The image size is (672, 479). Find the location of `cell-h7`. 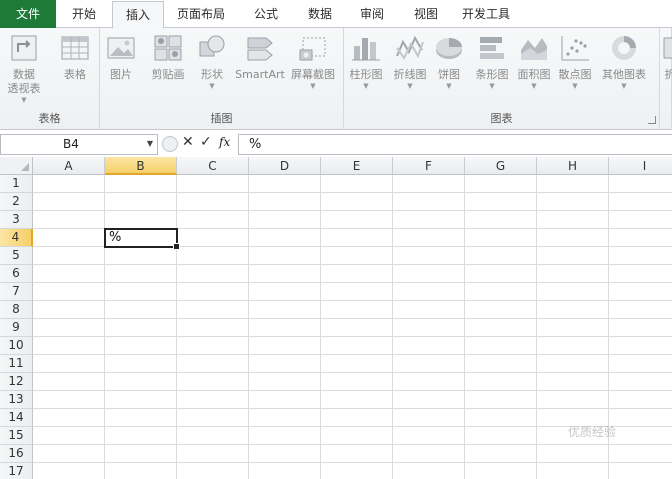

cell-h7 is located at coordinates (573, 292).